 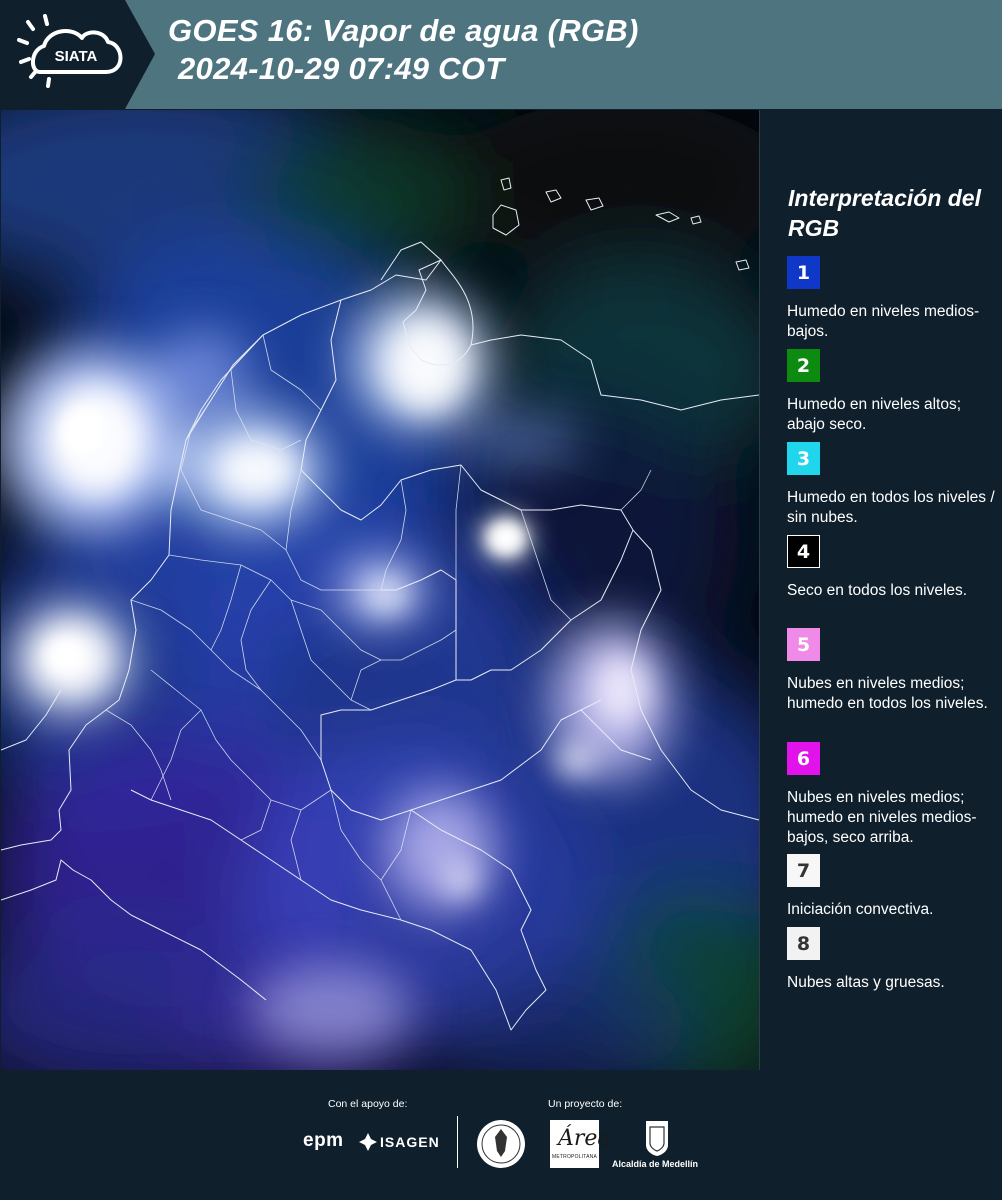 What do you see at coordinates (575, 1157) in the screenshot?
I see `area-logo-caption: METROPOLITANA` at bounding box center [575, 1157].